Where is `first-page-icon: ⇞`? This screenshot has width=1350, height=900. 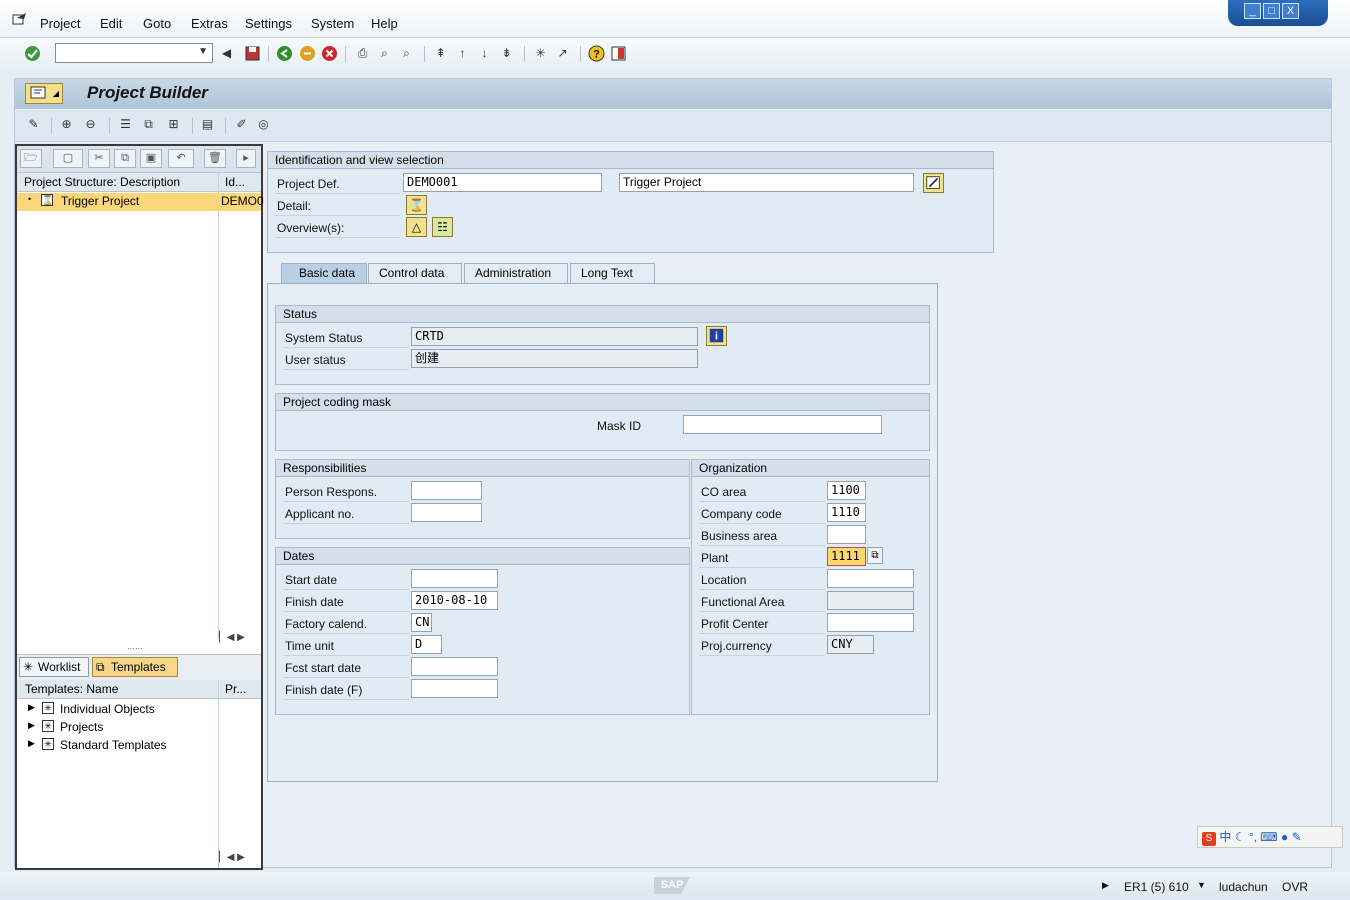 first-page-icon: ⇞ is located at coordinates (440, 53).